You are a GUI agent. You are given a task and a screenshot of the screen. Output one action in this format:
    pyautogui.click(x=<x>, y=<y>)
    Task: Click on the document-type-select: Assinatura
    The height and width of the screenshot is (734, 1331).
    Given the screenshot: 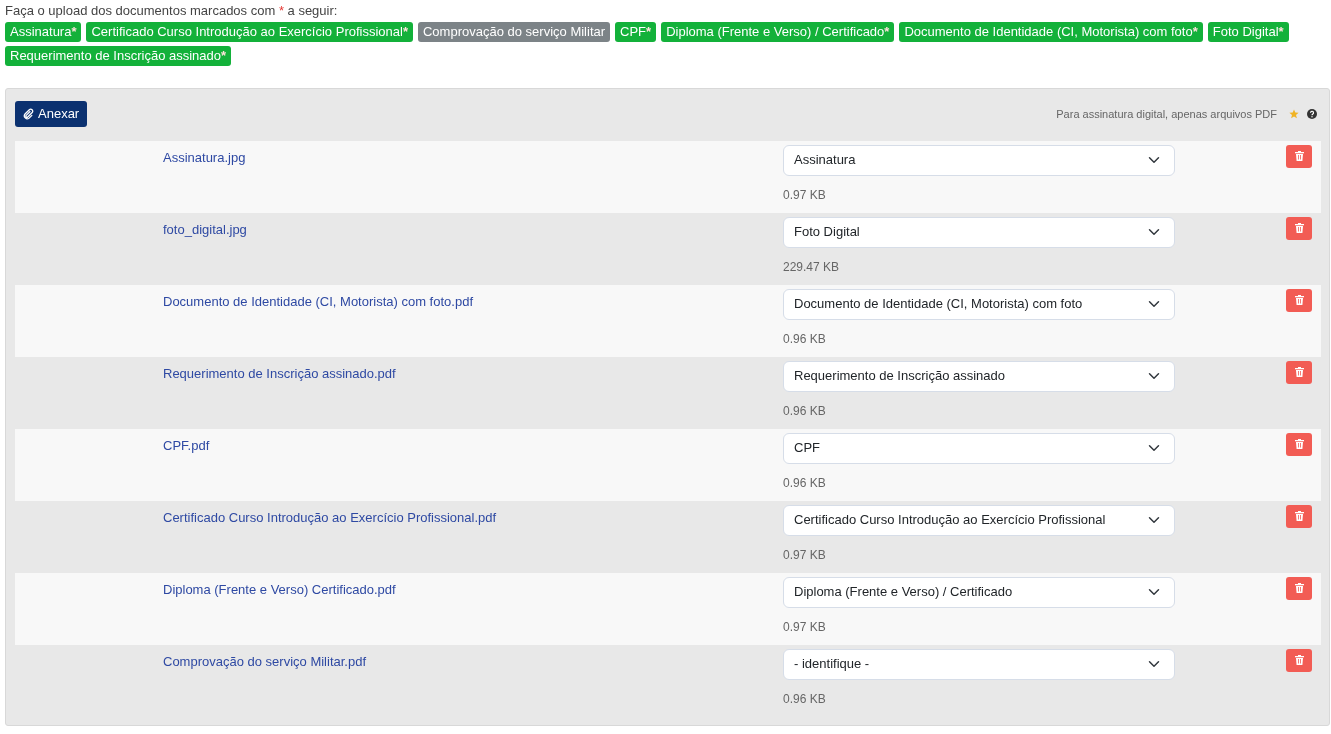 What is the action you would take?
    pyautogui.click(x=979, y=160)
    